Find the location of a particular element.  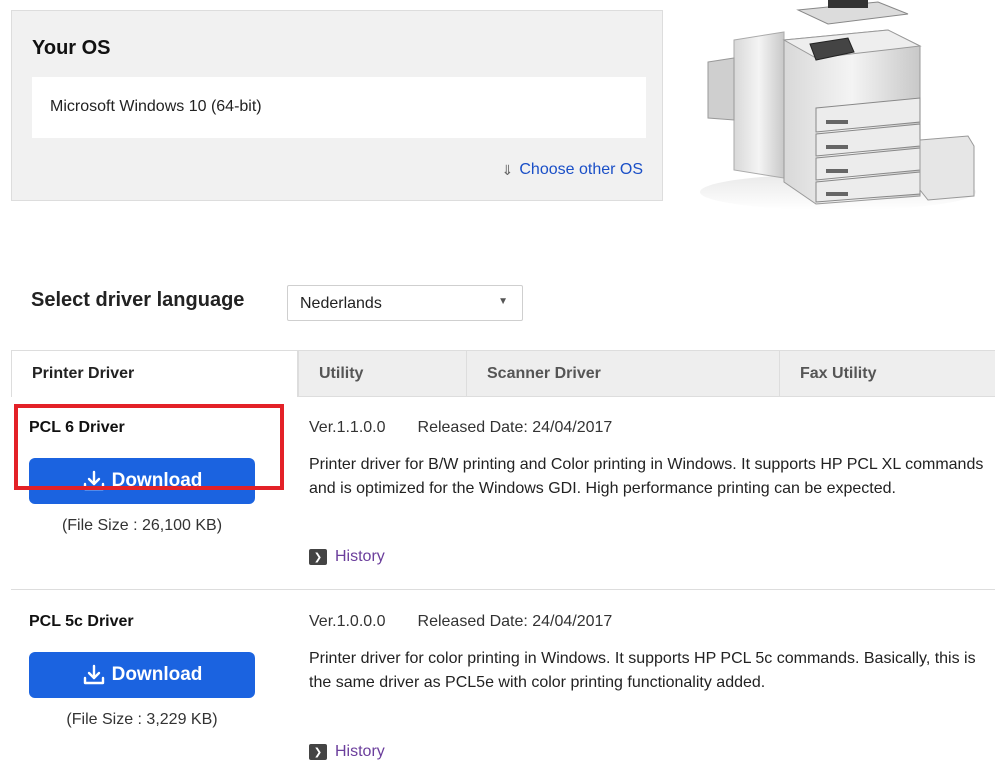

driver-meta: Ver.1.1.0.0 Released Date: 24/04/2017 is located at coordinates (460, 428).